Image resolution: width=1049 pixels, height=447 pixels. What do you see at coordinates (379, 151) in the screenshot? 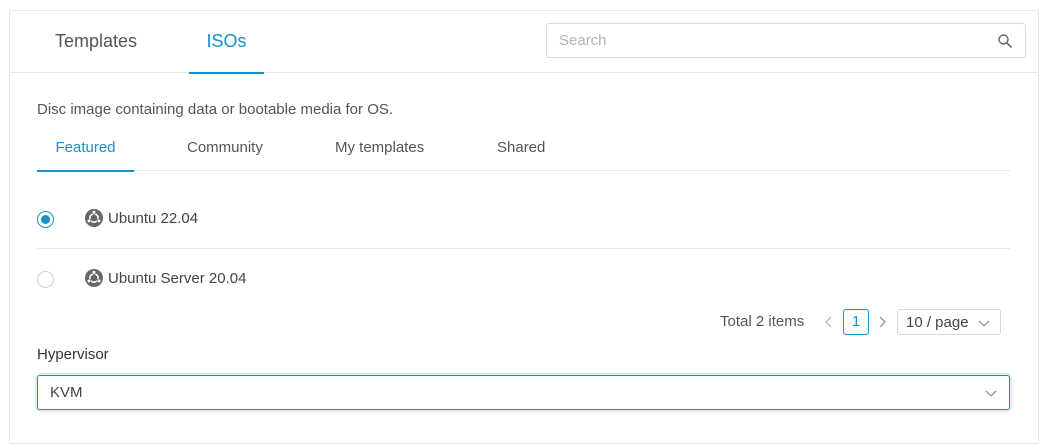
I see `tab-my-templates: My templates` at bounding box center [379, 151].